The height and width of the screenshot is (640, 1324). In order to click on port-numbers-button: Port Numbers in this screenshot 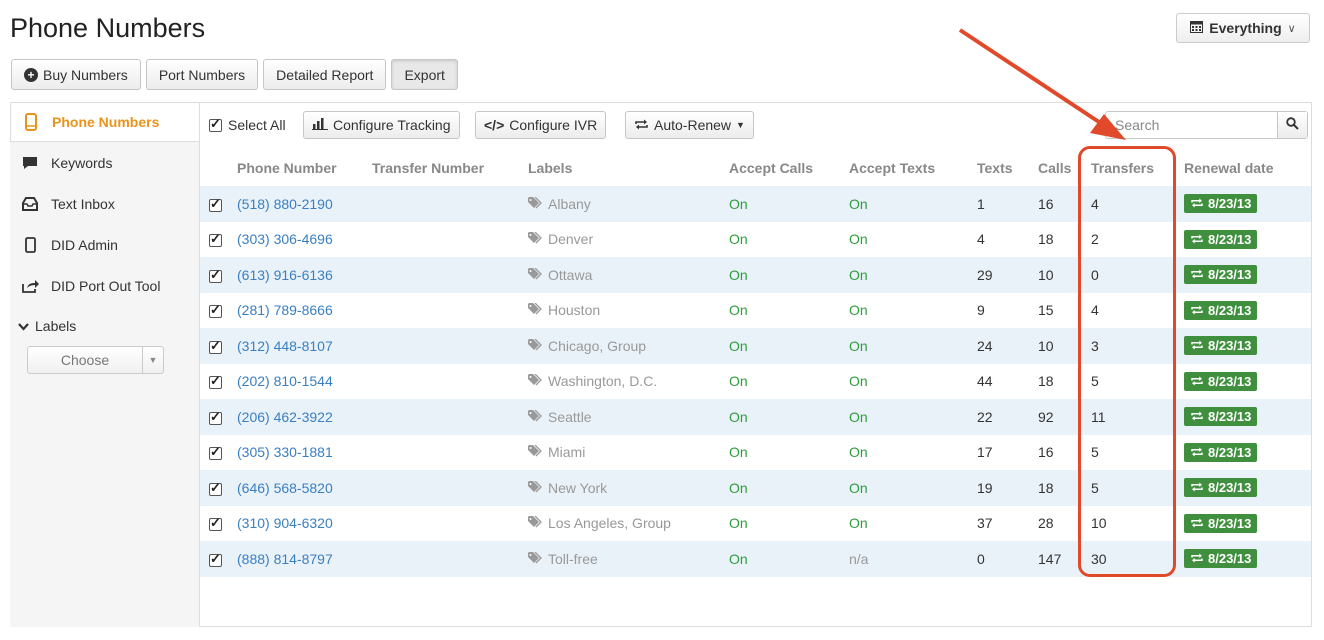, I will do `click(202, 74)`.